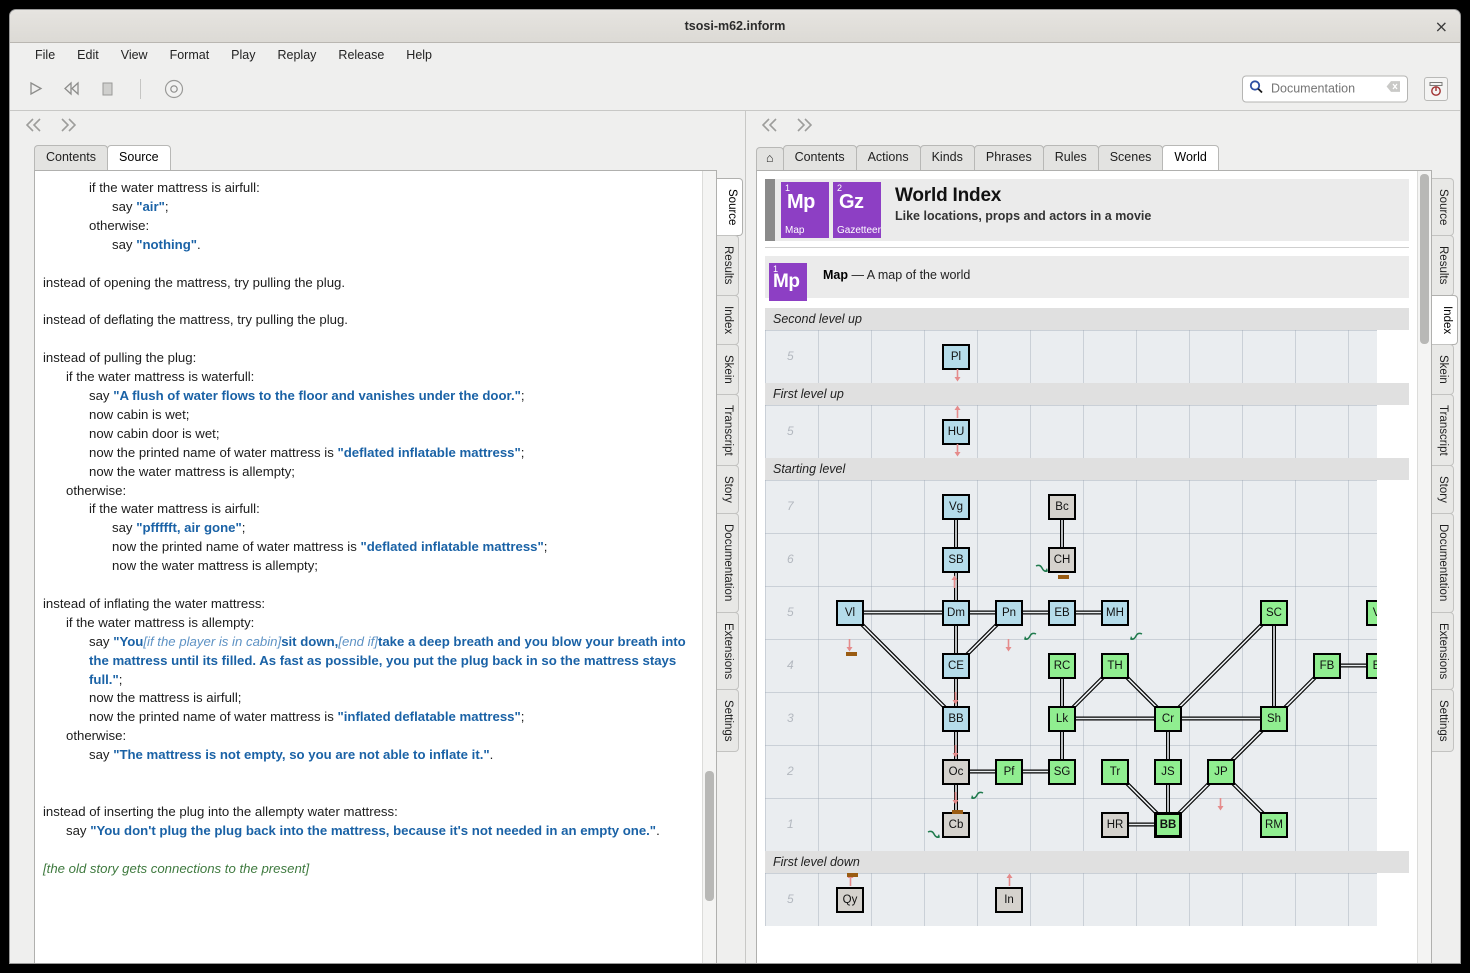  I want to click on vtab-right-source: Source, so click(1443, 207).